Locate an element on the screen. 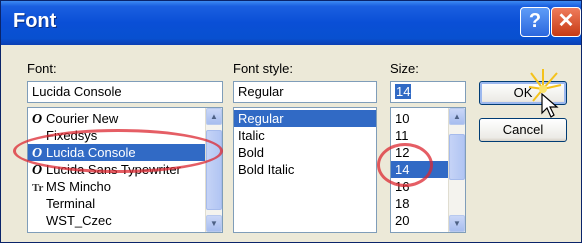 The width and height of the screenshot is (582, 243). size-label: Size: is located at coordinates (404, 68).